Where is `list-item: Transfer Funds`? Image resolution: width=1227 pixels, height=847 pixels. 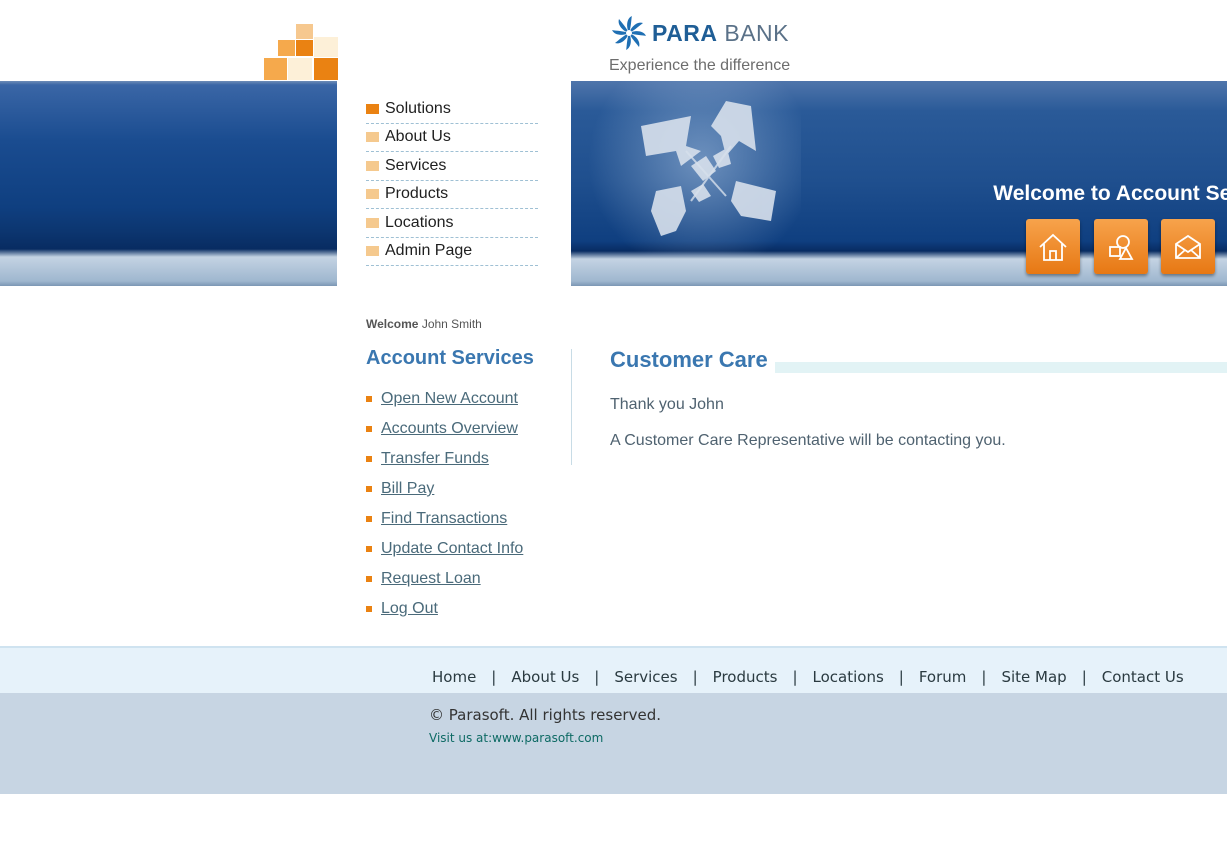
list-item: Transfer Funds is located at coordinates (444, 459).